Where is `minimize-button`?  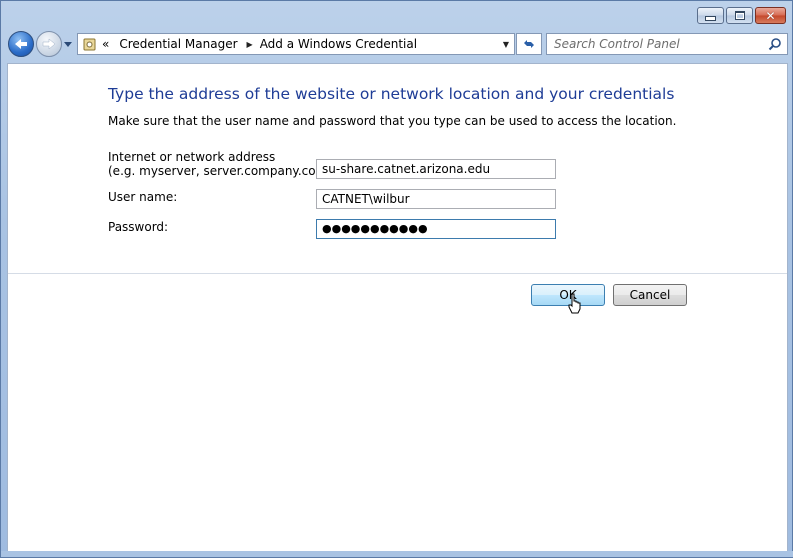
minimize-button is located at coordinates (710, 15).